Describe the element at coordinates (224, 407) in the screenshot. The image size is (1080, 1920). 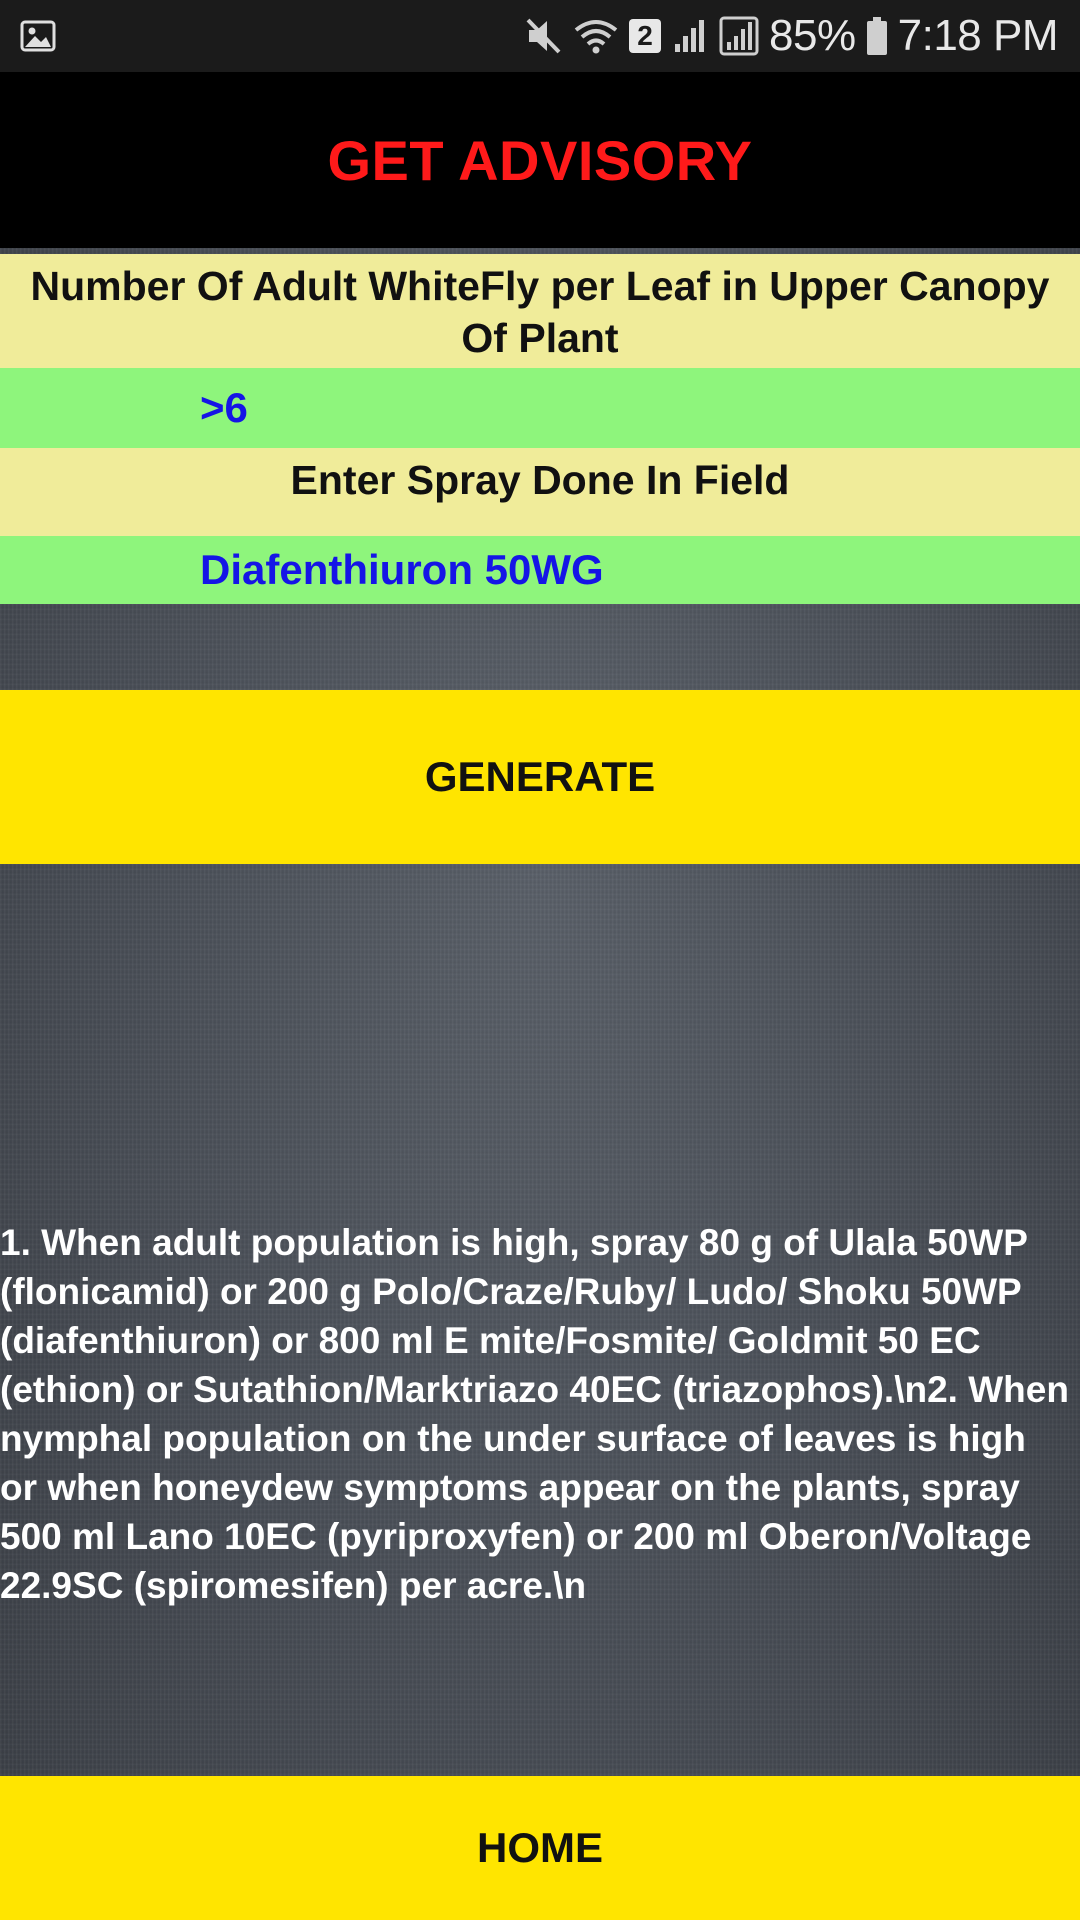
I see `whitefly-count-value: >6` at that location.